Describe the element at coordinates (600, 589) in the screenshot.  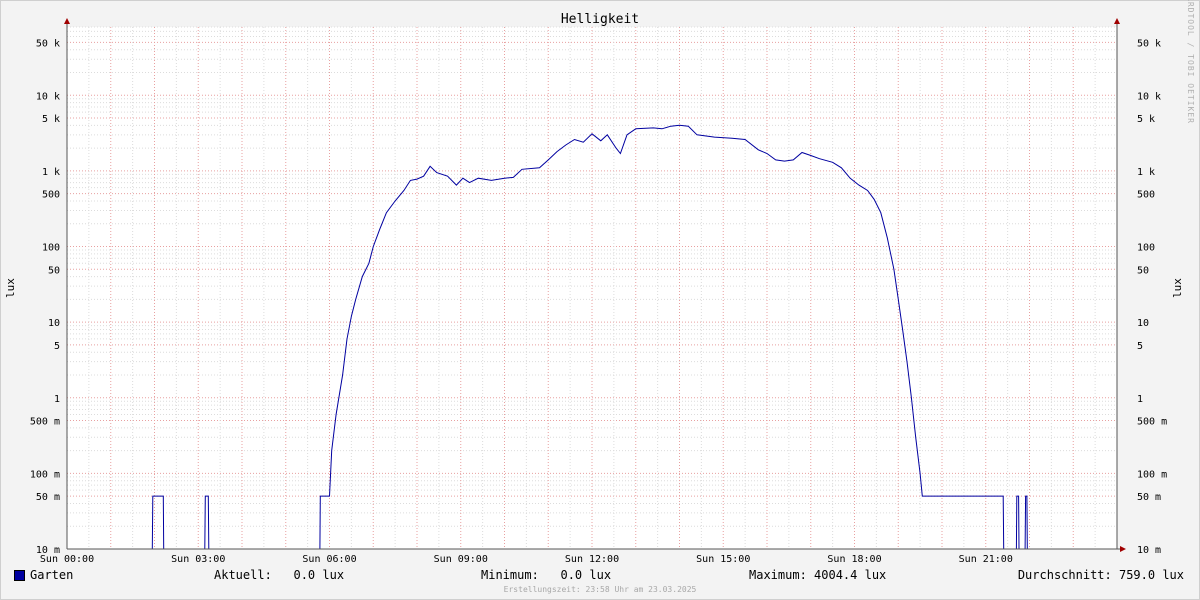
I see `footer-timestamp: Erstellungszeit: 23:58 Uhr am 23.03.2025` at that location.